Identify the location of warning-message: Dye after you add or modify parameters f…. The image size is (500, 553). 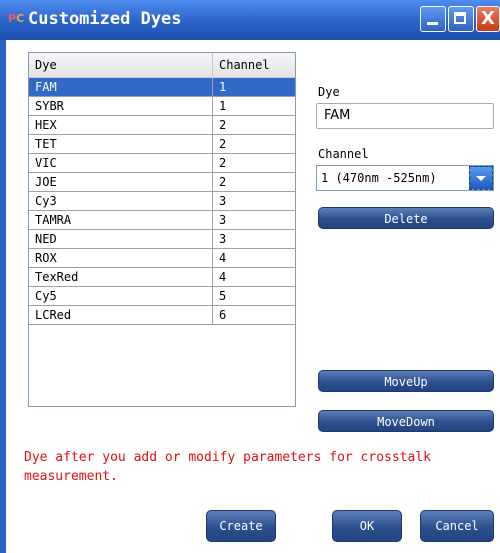
(227, 467).